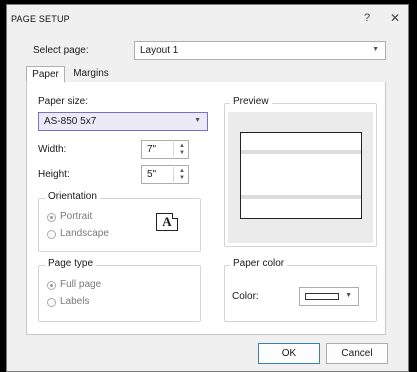 The image size is (417, 372). What do you see at coordinates (81, 284) in the screenshot?
I see `full-page-label: Full page` at bounding box center [81, 284].